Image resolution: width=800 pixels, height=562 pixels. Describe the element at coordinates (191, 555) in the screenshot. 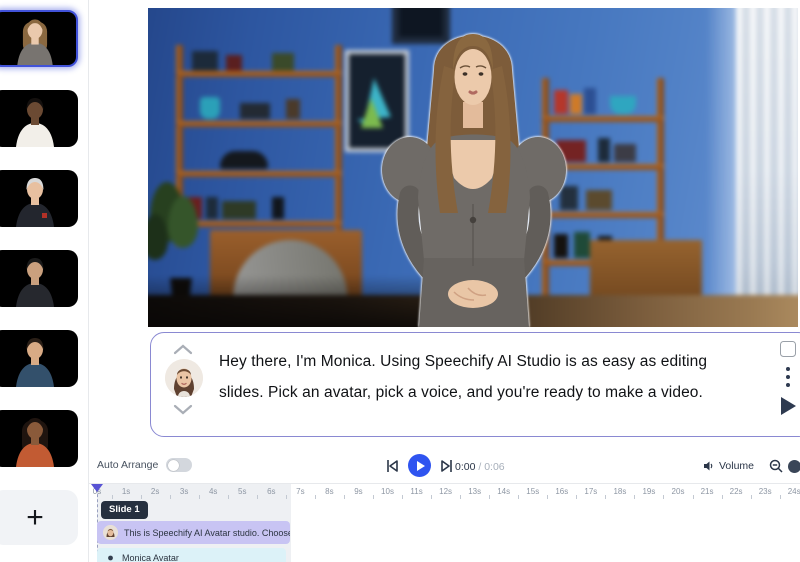

I see `track-avatar: Monica Avatar` at that location.